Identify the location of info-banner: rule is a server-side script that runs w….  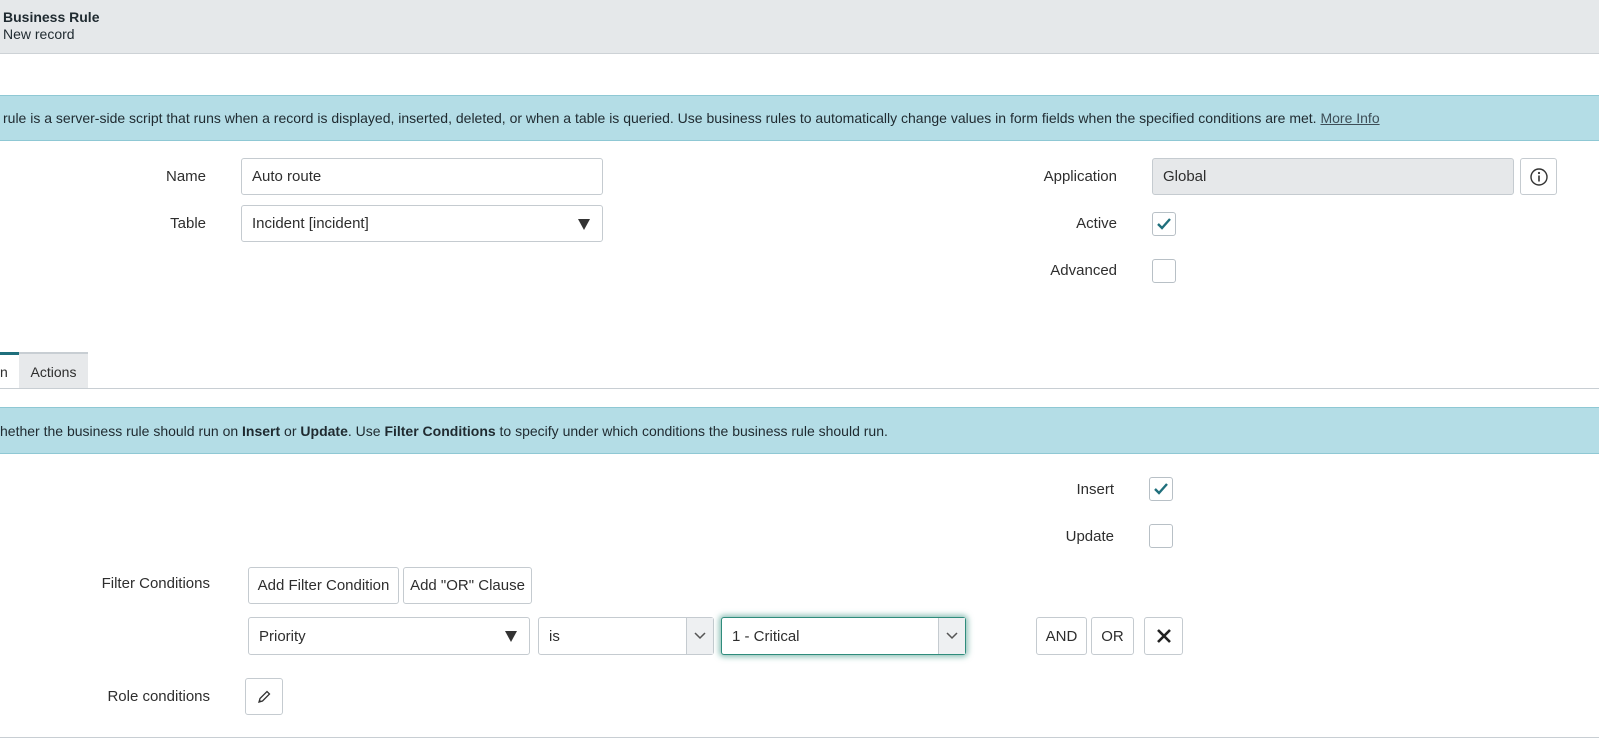
(799, 118).